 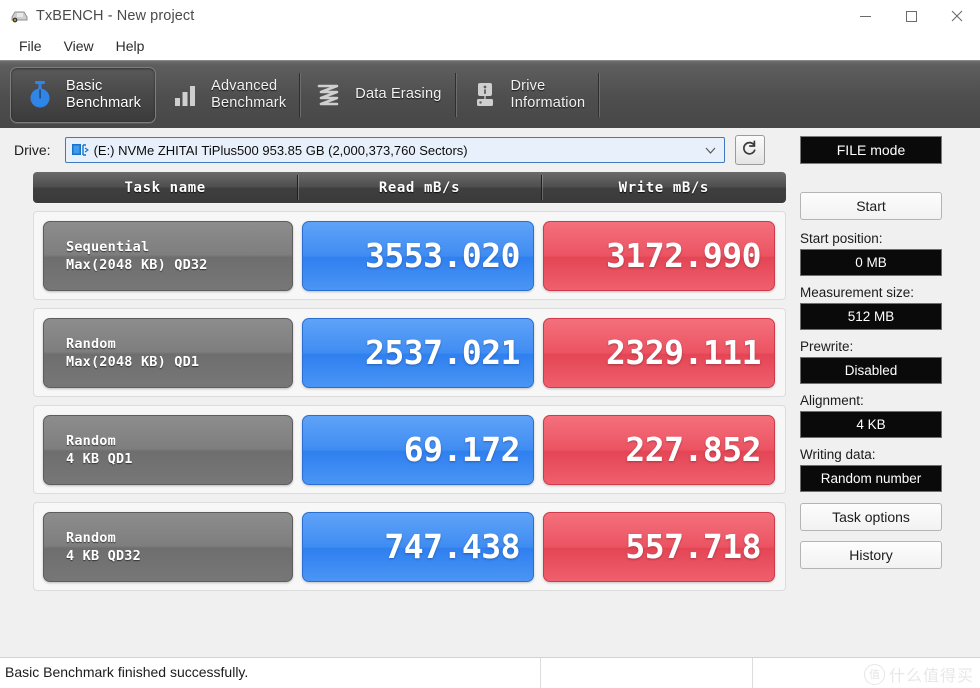 I want to click on drive-label: Drive:, so click(x=32, y=150).